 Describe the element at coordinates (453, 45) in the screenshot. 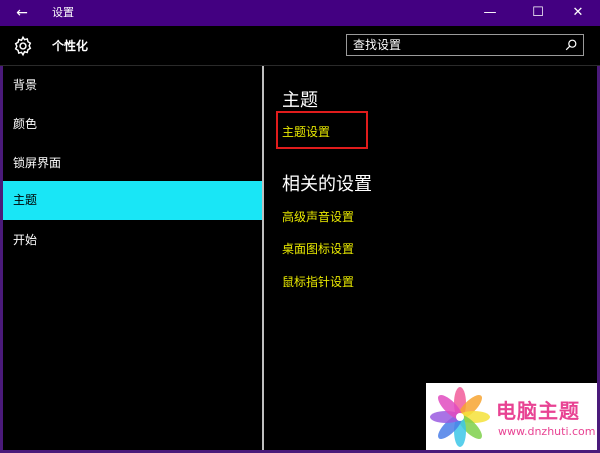

I see `search-input` at that location.